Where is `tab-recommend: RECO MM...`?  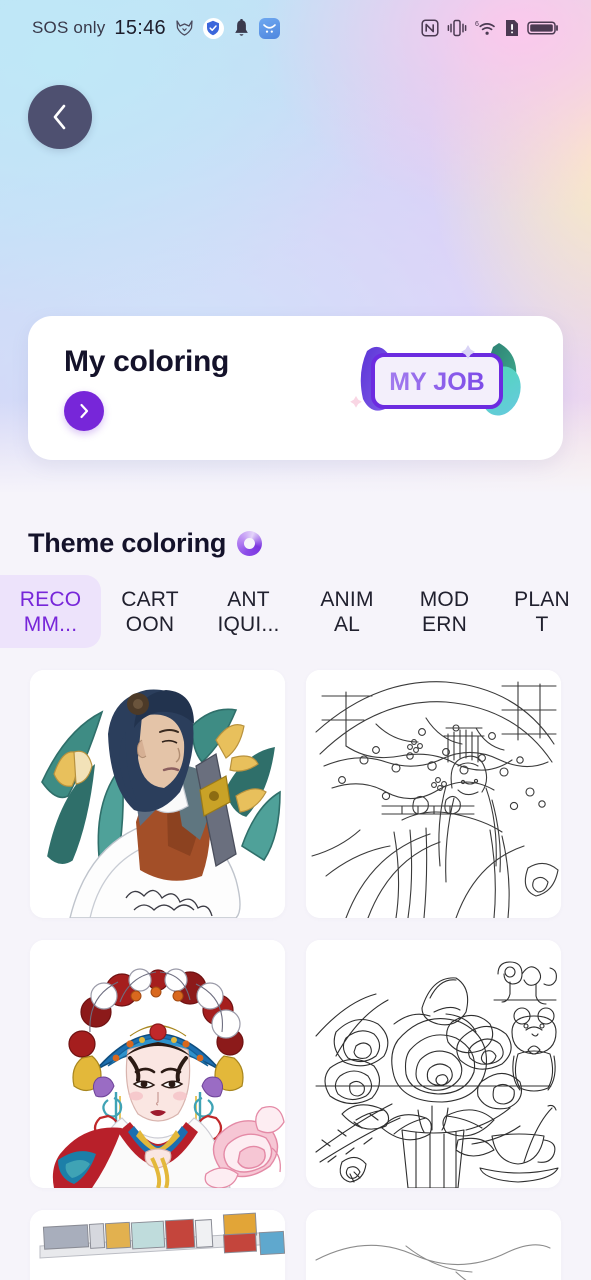 tab-recommend: RECO MM... is located at coordinates (50, 611).